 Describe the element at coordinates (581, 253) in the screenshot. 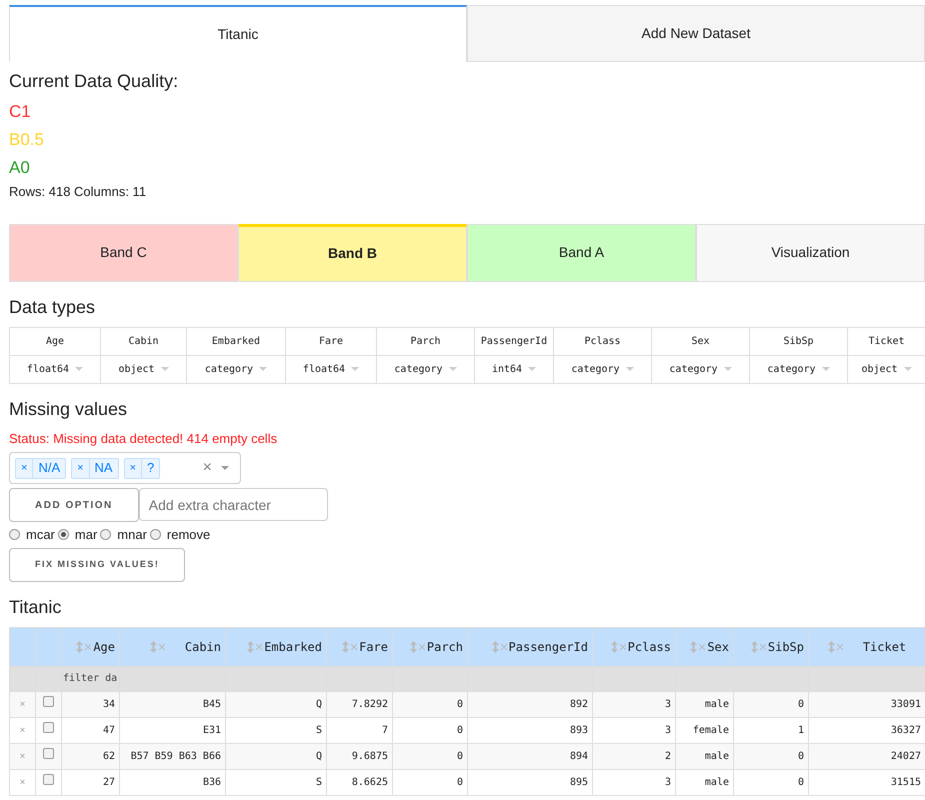

I see `band-tab: Band A` at that location.